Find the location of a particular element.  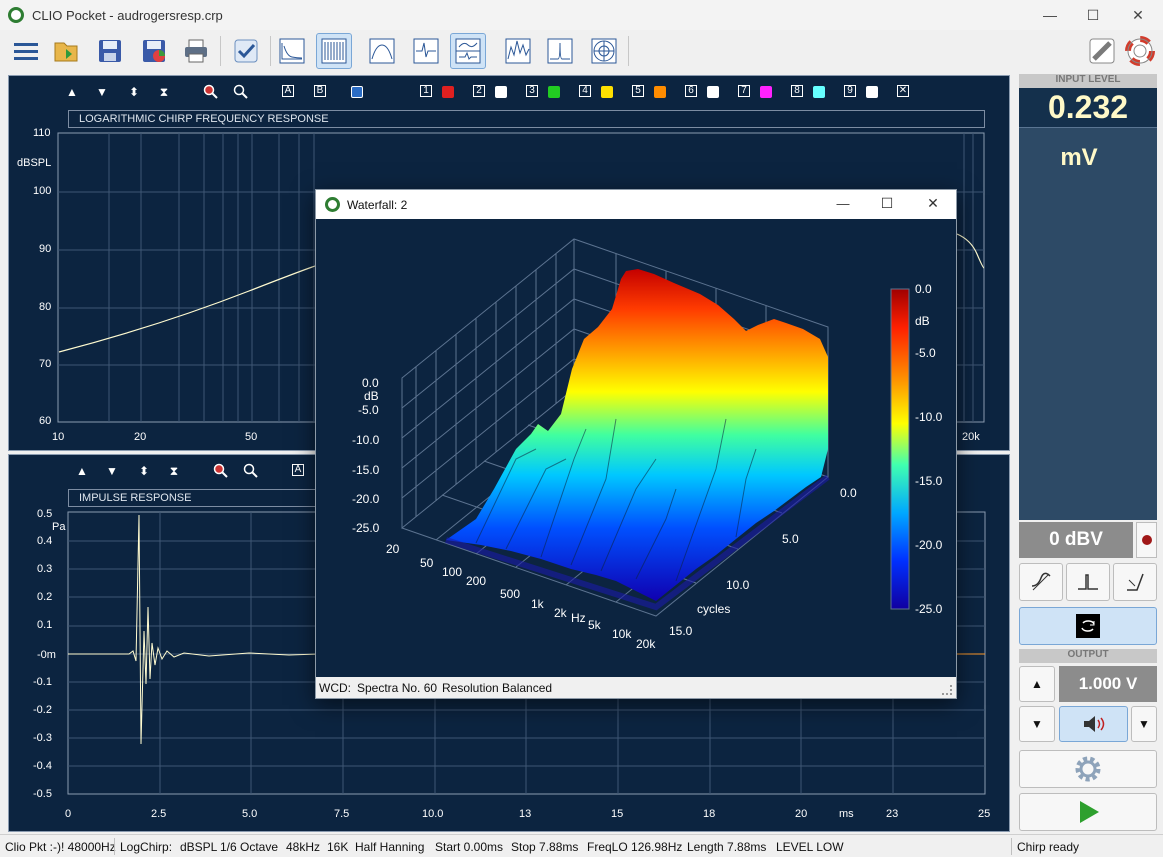

main-toolbar is located at coordinates (581, 51).